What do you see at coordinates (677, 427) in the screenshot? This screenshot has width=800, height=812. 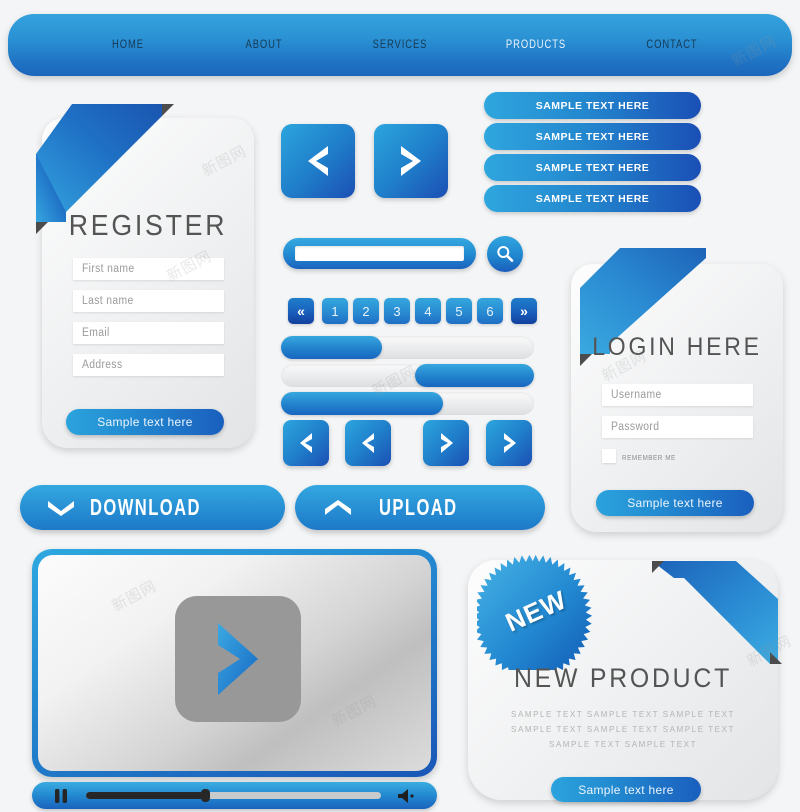 I see `login-field-password: Password` at bounding box center [677, 427].